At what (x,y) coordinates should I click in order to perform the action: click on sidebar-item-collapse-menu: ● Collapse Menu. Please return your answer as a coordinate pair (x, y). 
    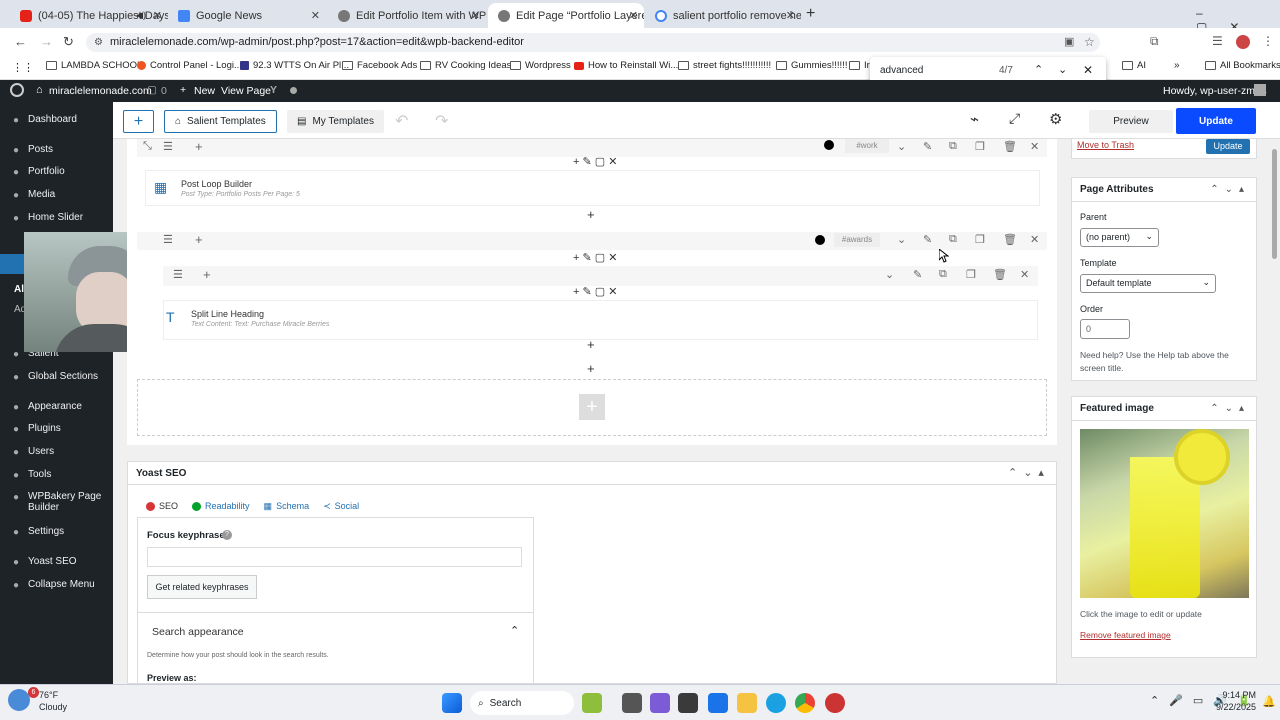
    Looking at the image, I should click on (56, 585).